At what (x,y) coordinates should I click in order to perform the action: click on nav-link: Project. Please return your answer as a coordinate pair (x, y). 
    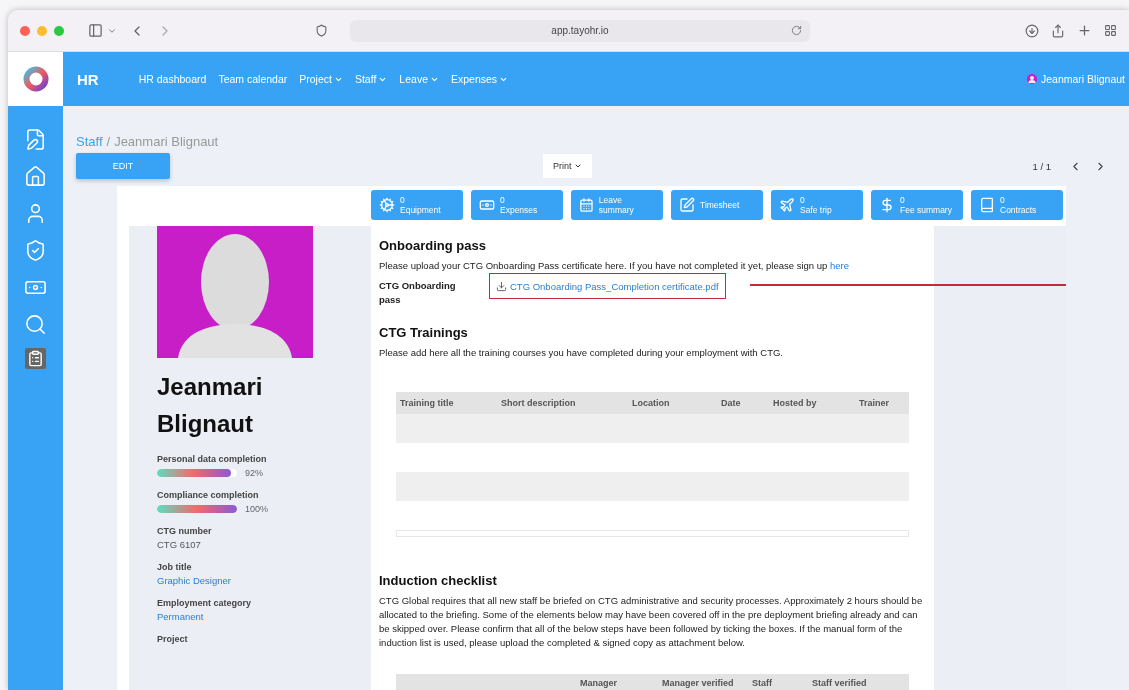
    Looking at the image, I should click on (321, 79).